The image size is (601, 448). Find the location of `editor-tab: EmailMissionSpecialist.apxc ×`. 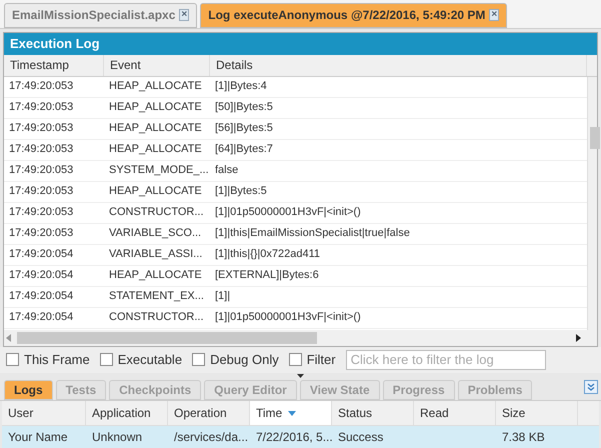

editor-tab: EmailMissionSpecialist.apxc × is located at coordinates (101, 15).